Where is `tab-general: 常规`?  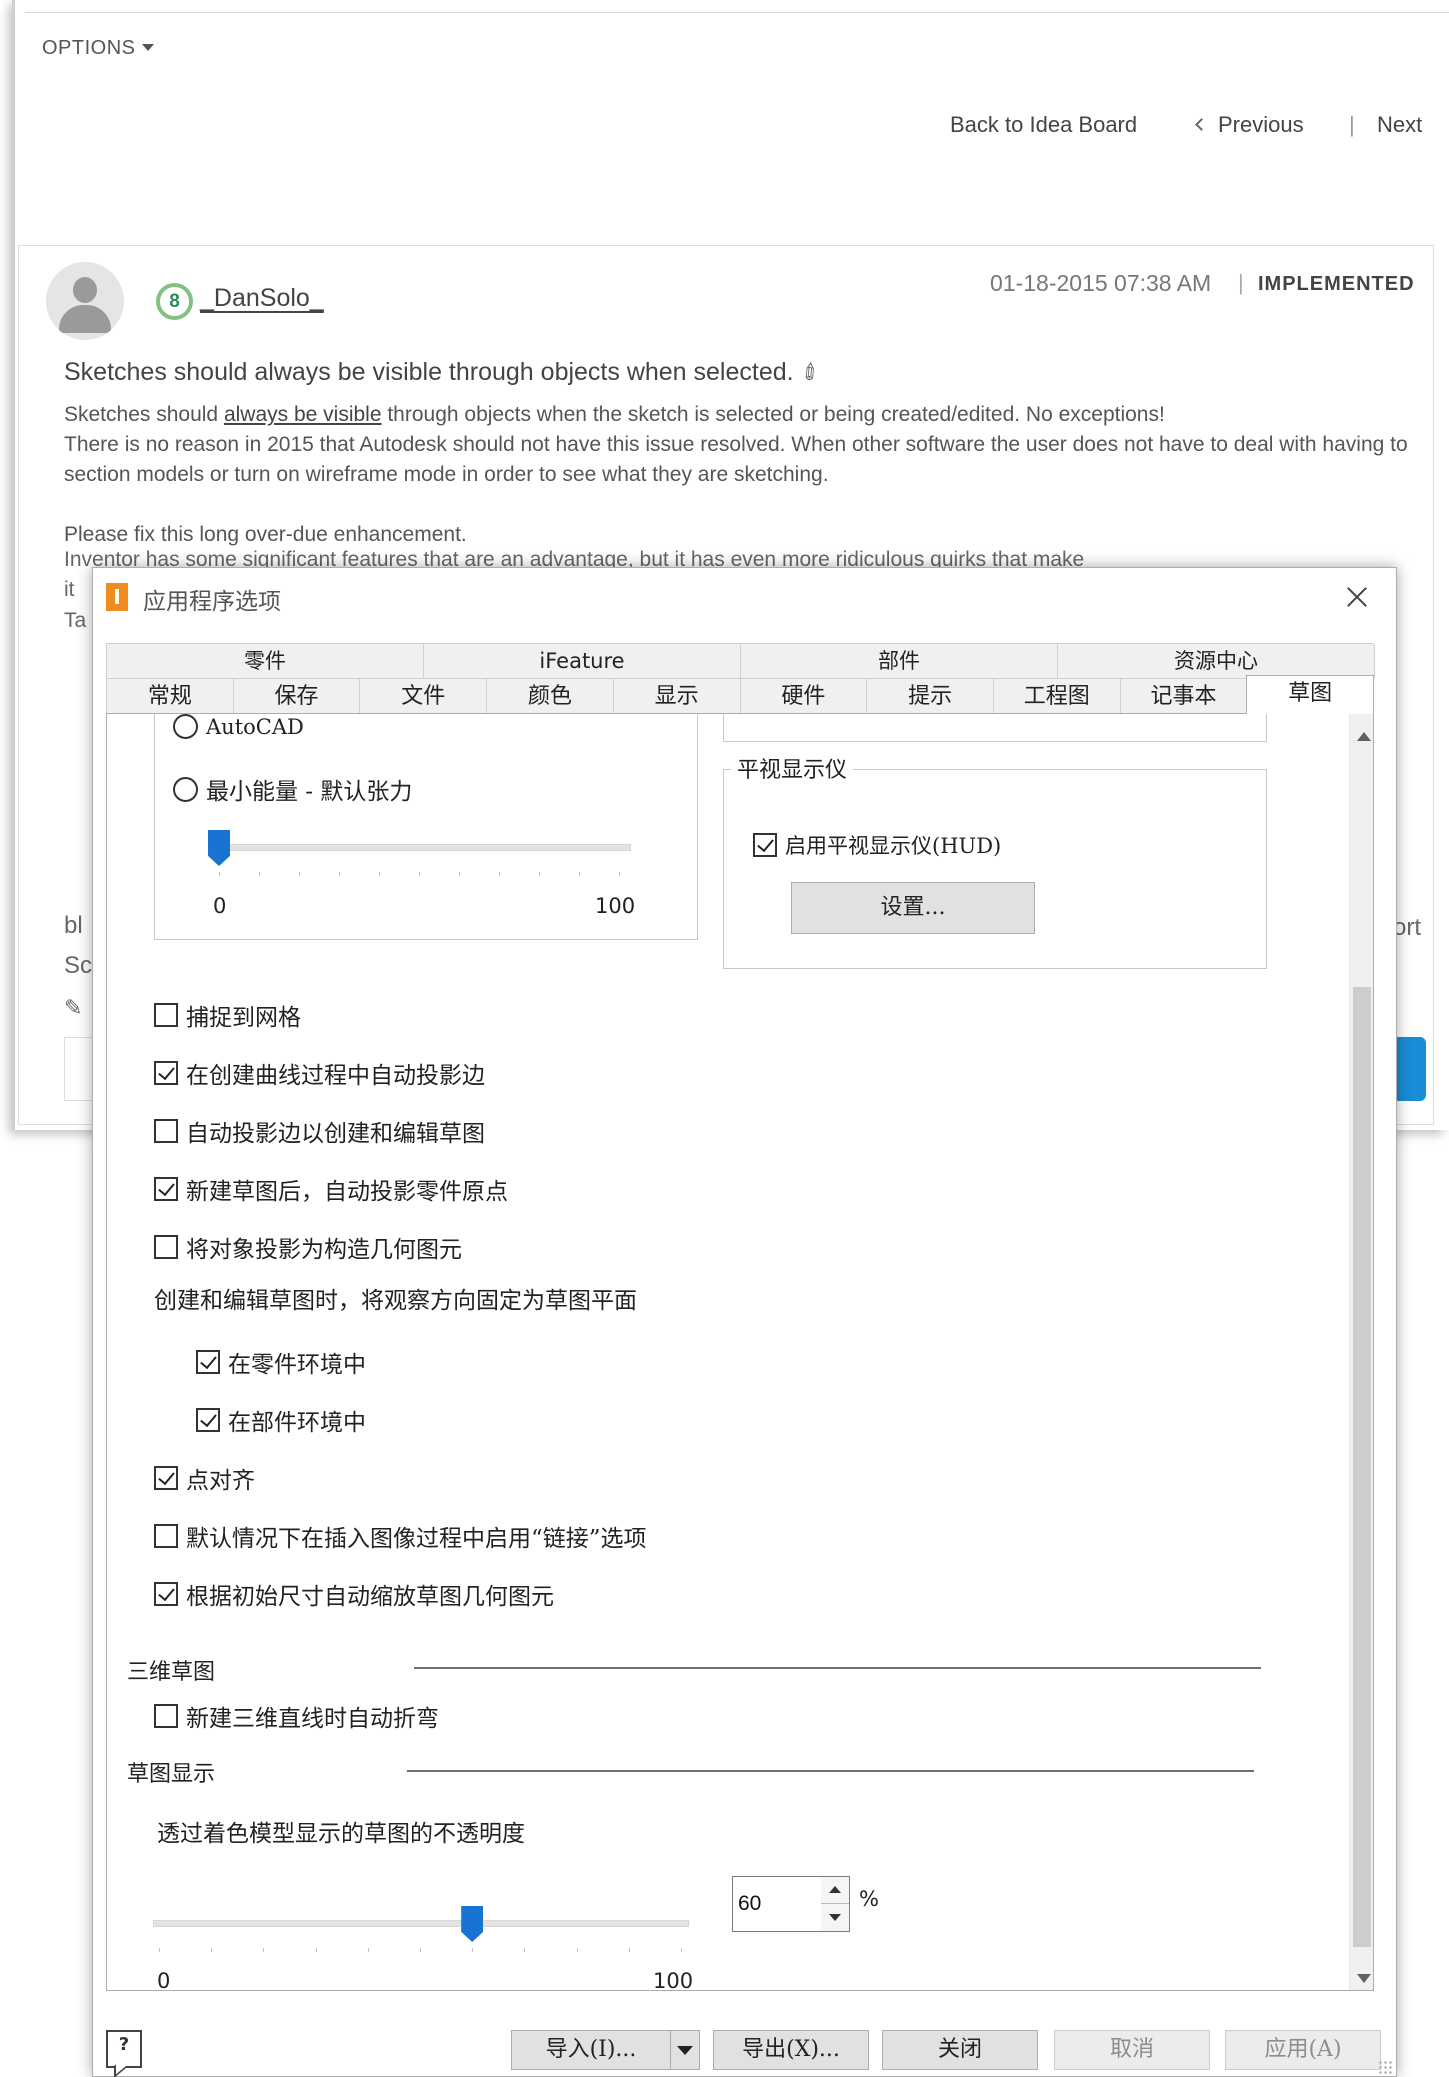
tab-general: 常规 is located at coordinates (169, 696).